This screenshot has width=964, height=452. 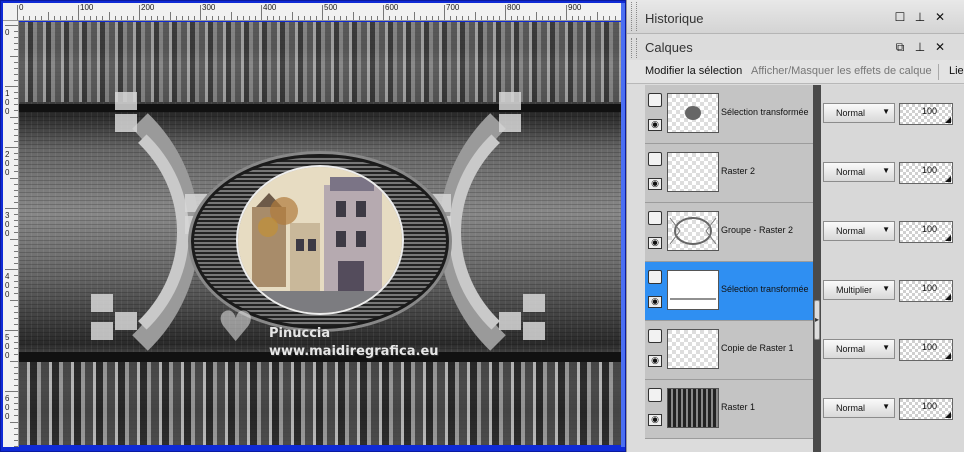 I want to click on opacity-value: 100, so click(x=930, y=111).